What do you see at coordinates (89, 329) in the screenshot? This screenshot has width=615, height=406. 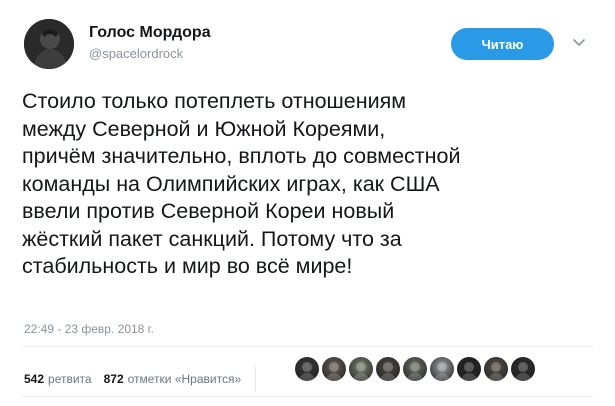 I see `tweet-timestamp: 22:49 - 23 февр. 2018 г.` at bounding box center [89, 329].